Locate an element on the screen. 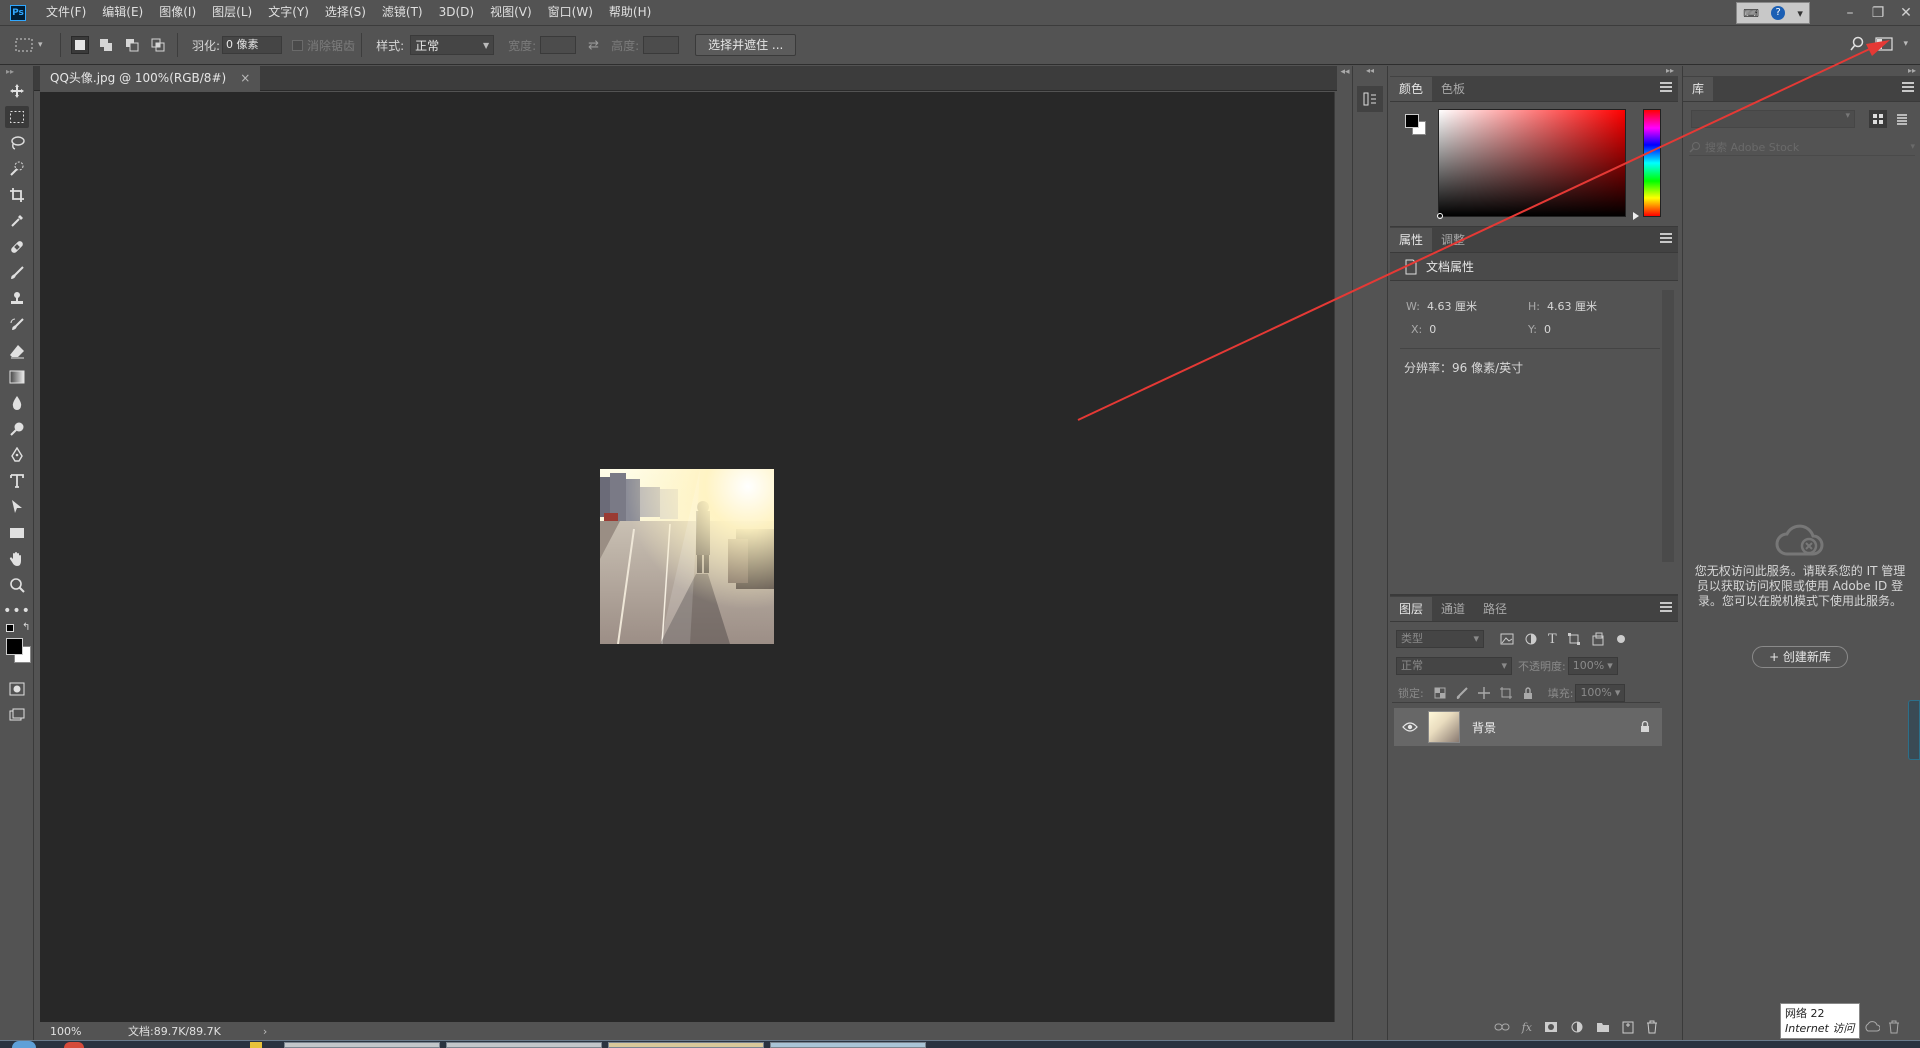  brush-tool is located at coordinates (17, 273).